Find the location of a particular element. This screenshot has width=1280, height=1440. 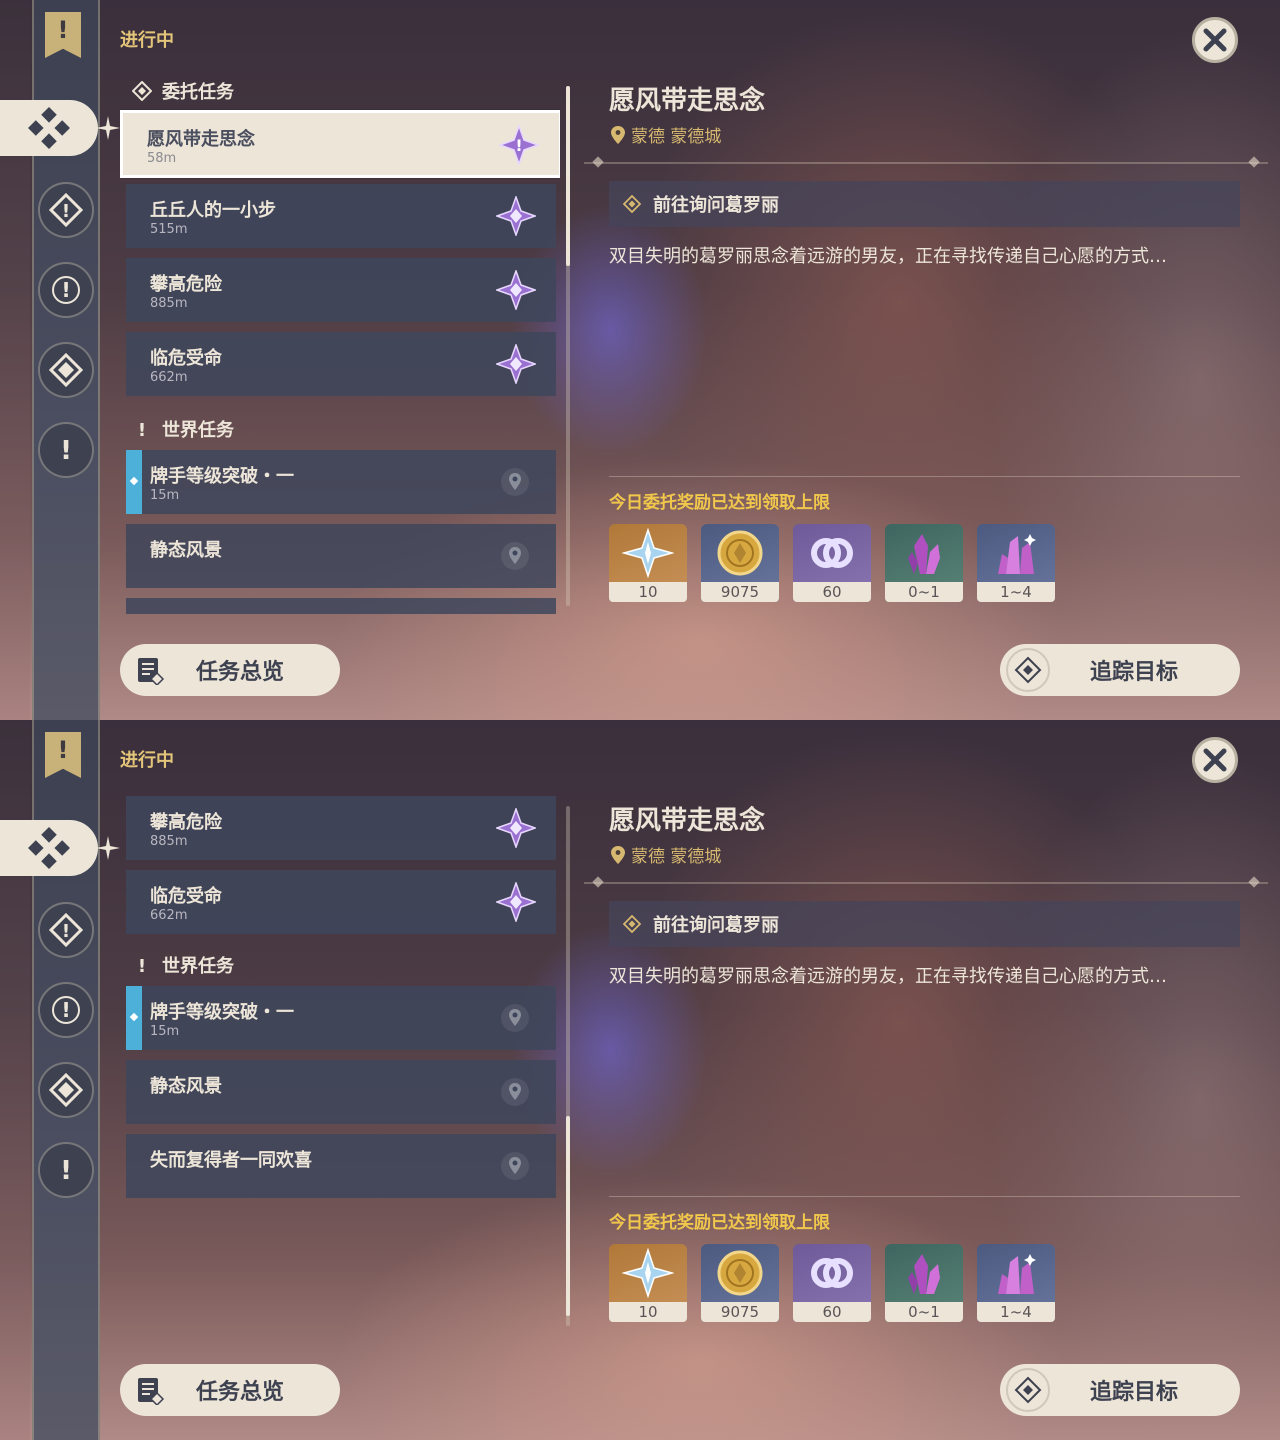

reward-quantity: 10 is located at coordinates (648, 1312).